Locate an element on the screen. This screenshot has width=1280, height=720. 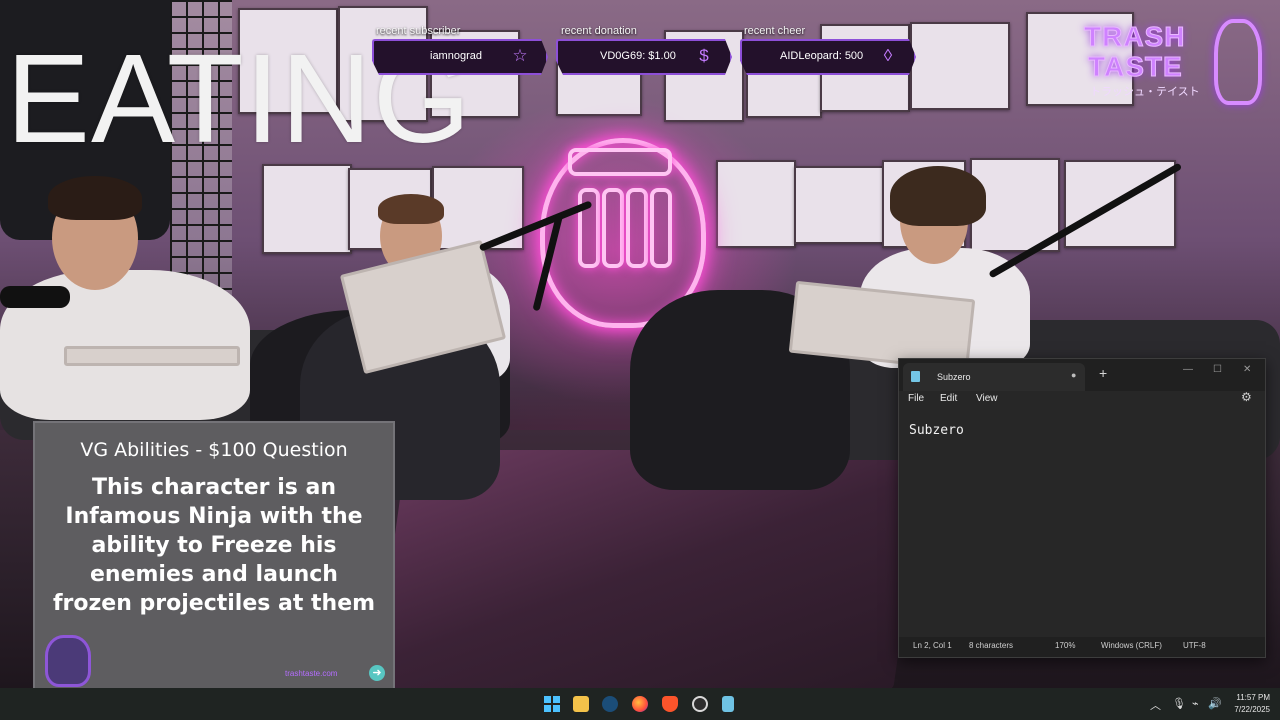
steam-icon is located at coordinates (610, 704).